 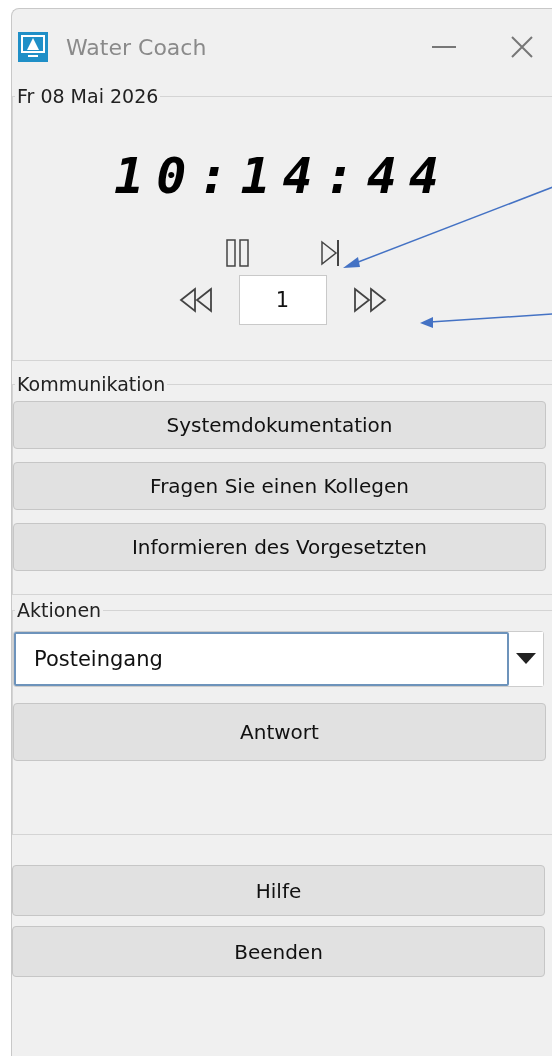 What do you see at coordinates (444, 47) in the screenshot?
I see `minimize-icon` at bounding box center [444, 47].